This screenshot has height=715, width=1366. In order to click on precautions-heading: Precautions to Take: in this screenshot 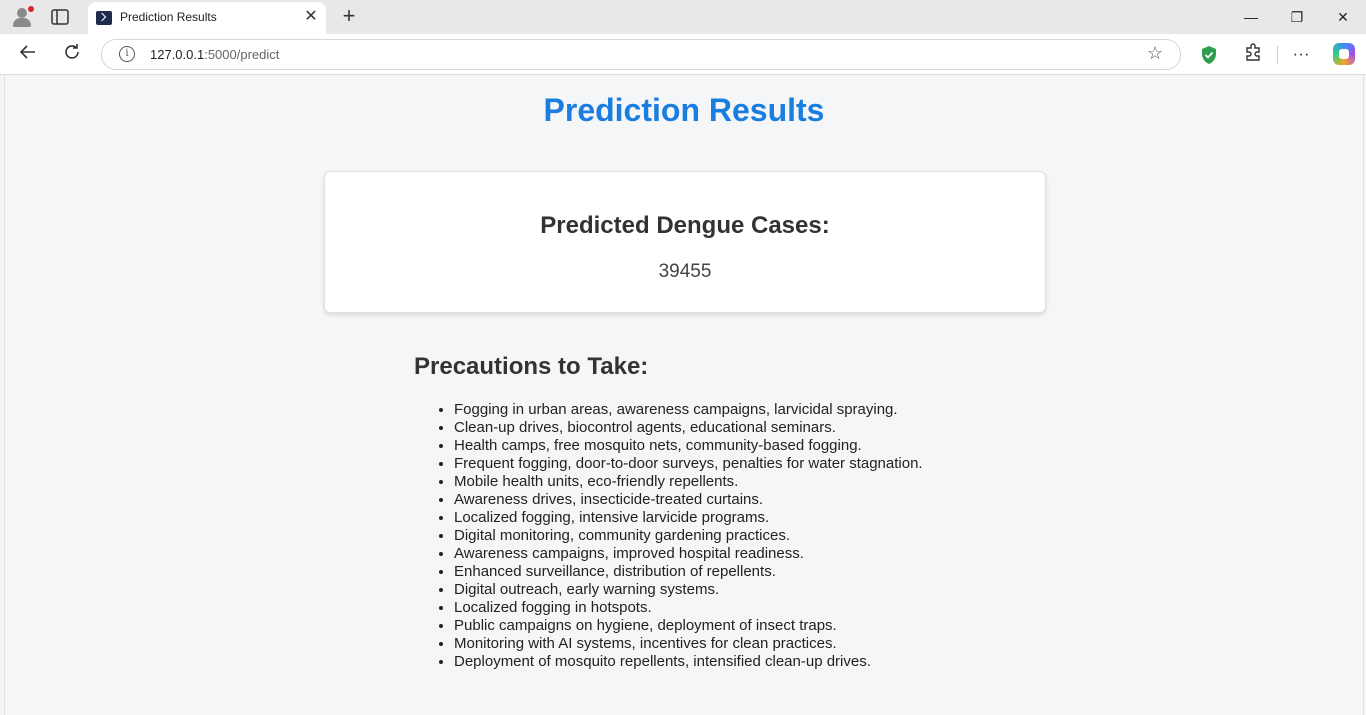, I will do `click(531, 366)`.